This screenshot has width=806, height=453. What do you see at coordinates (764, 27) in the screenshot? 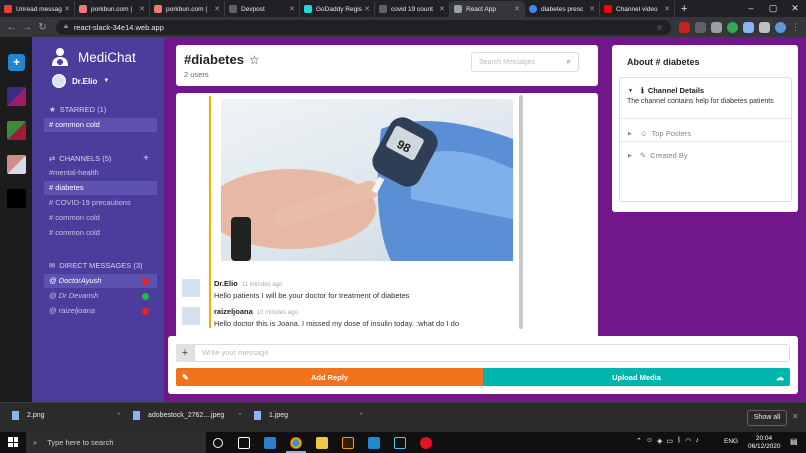
I see `puzzle-icon` at bounding box center [764, 27].